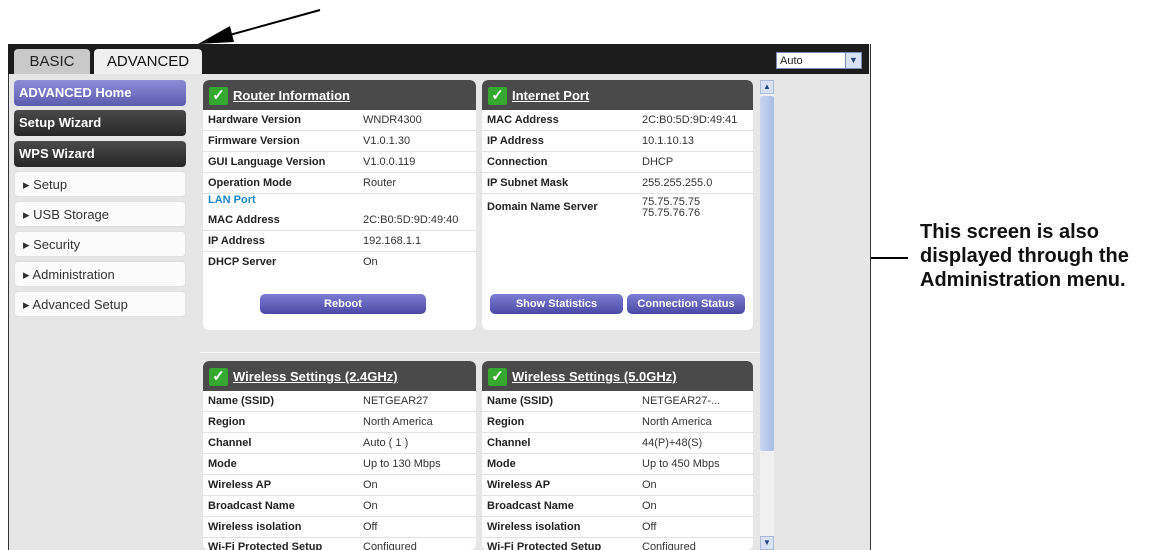 This screenshot has width=1166, height=550. I want to click on row-label: Connection, so click(517, 162).